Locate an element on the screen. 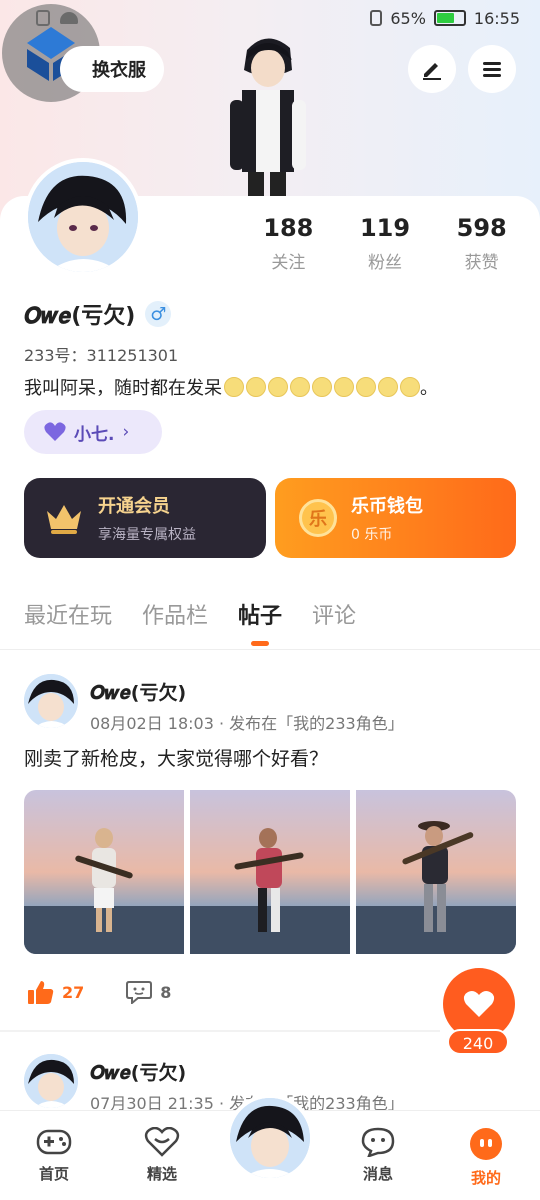 The image size is (540, 1200). bio: 我叫阿呆，随时都在发呆 。 is located at coordinates (231, 387).